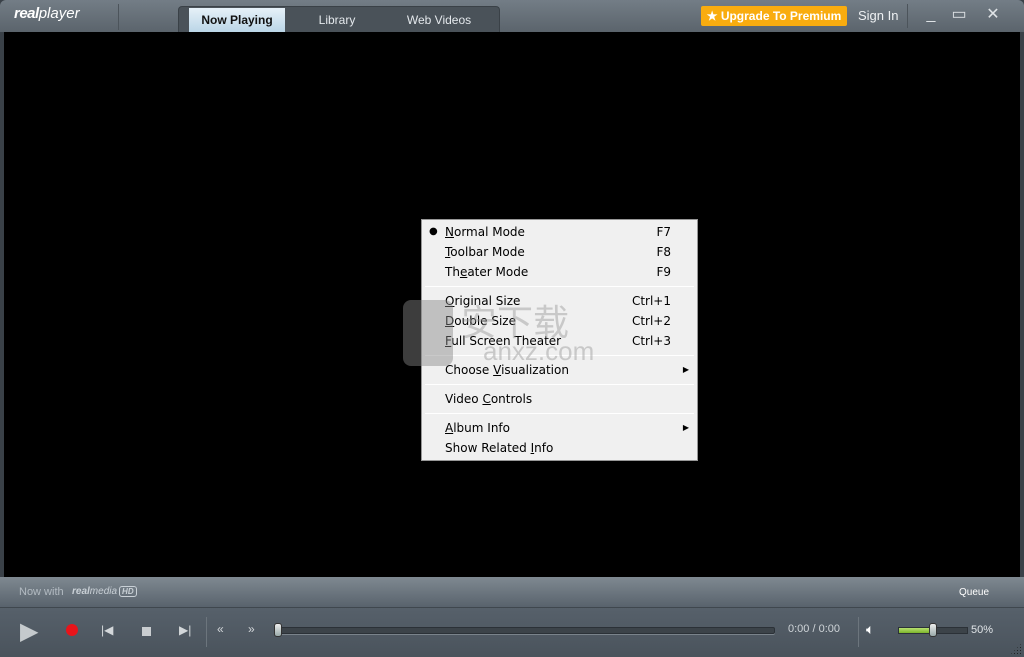 This screenshot has width=1024, height=657. What do you see at coordinates (278, 630) in the screenshot?
I see `seek-handle` at bounding box center [278, 630].